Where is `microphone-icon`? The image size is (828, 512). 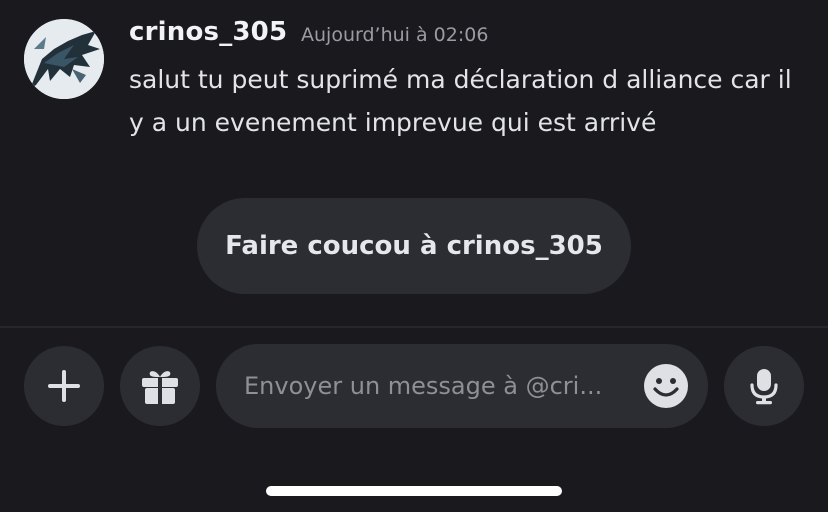 microphone-icon is located at coordinates (764, 387).